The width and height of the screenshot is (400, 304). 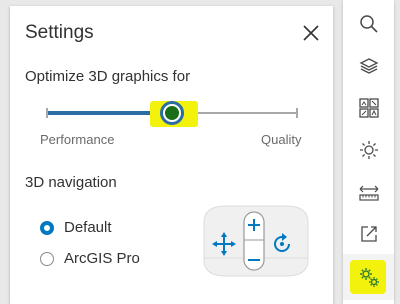 What do you see at coordinates (297, 113) in the screenshot?
I see `slider-tick-end` at bounding box center [297, 113].